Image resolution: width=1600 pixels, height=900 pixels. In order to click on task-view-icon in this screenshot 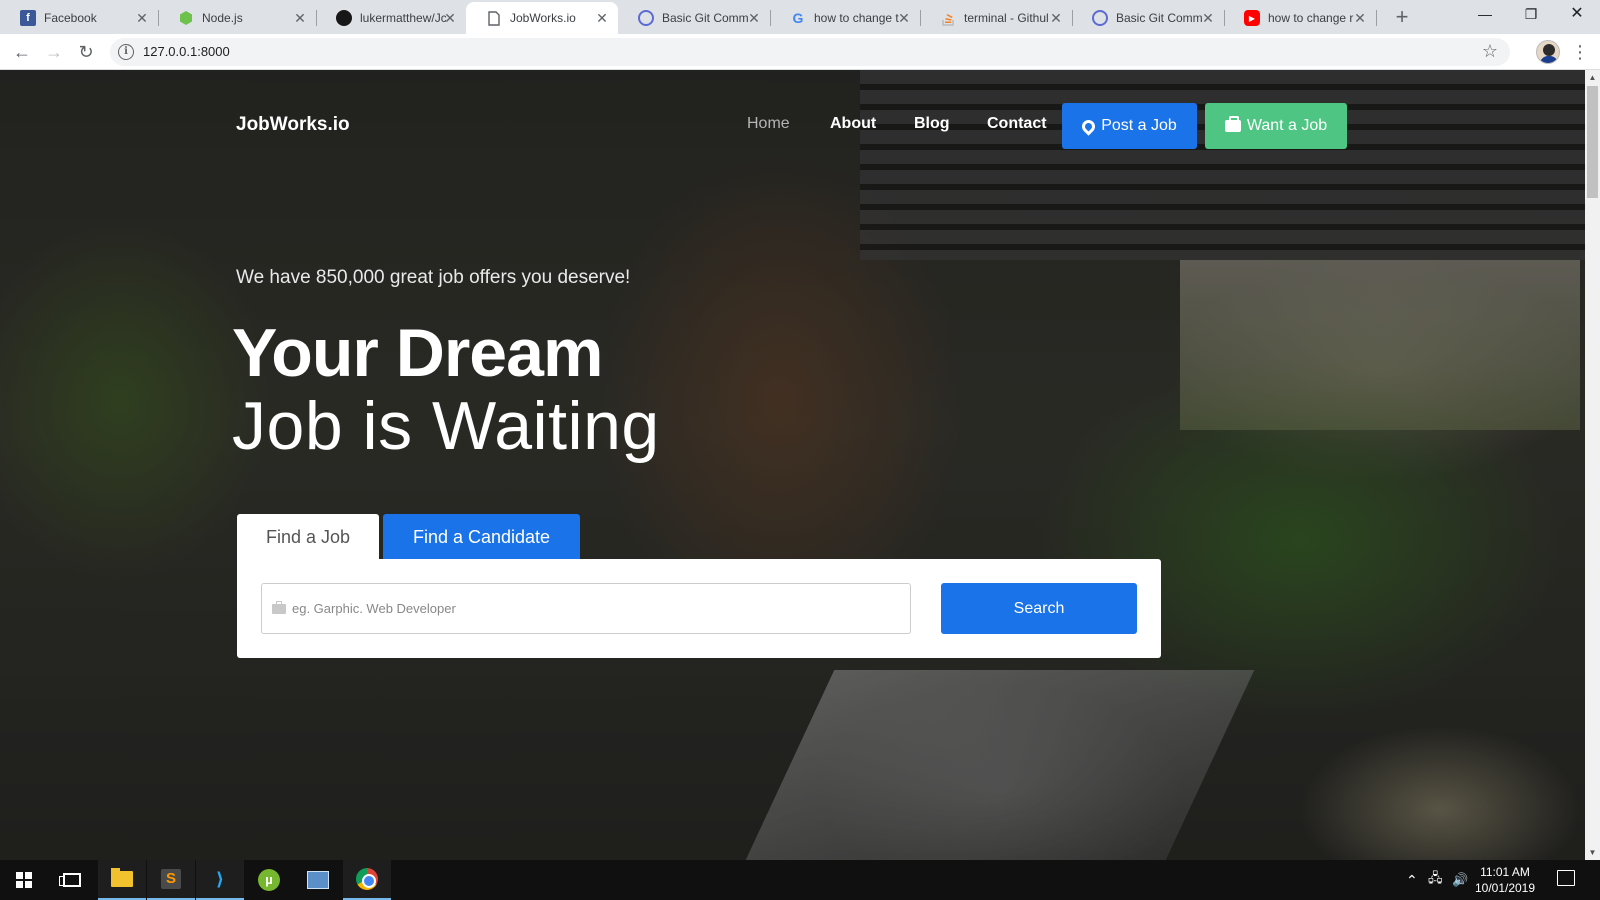, I will do `click(70, 880)`.